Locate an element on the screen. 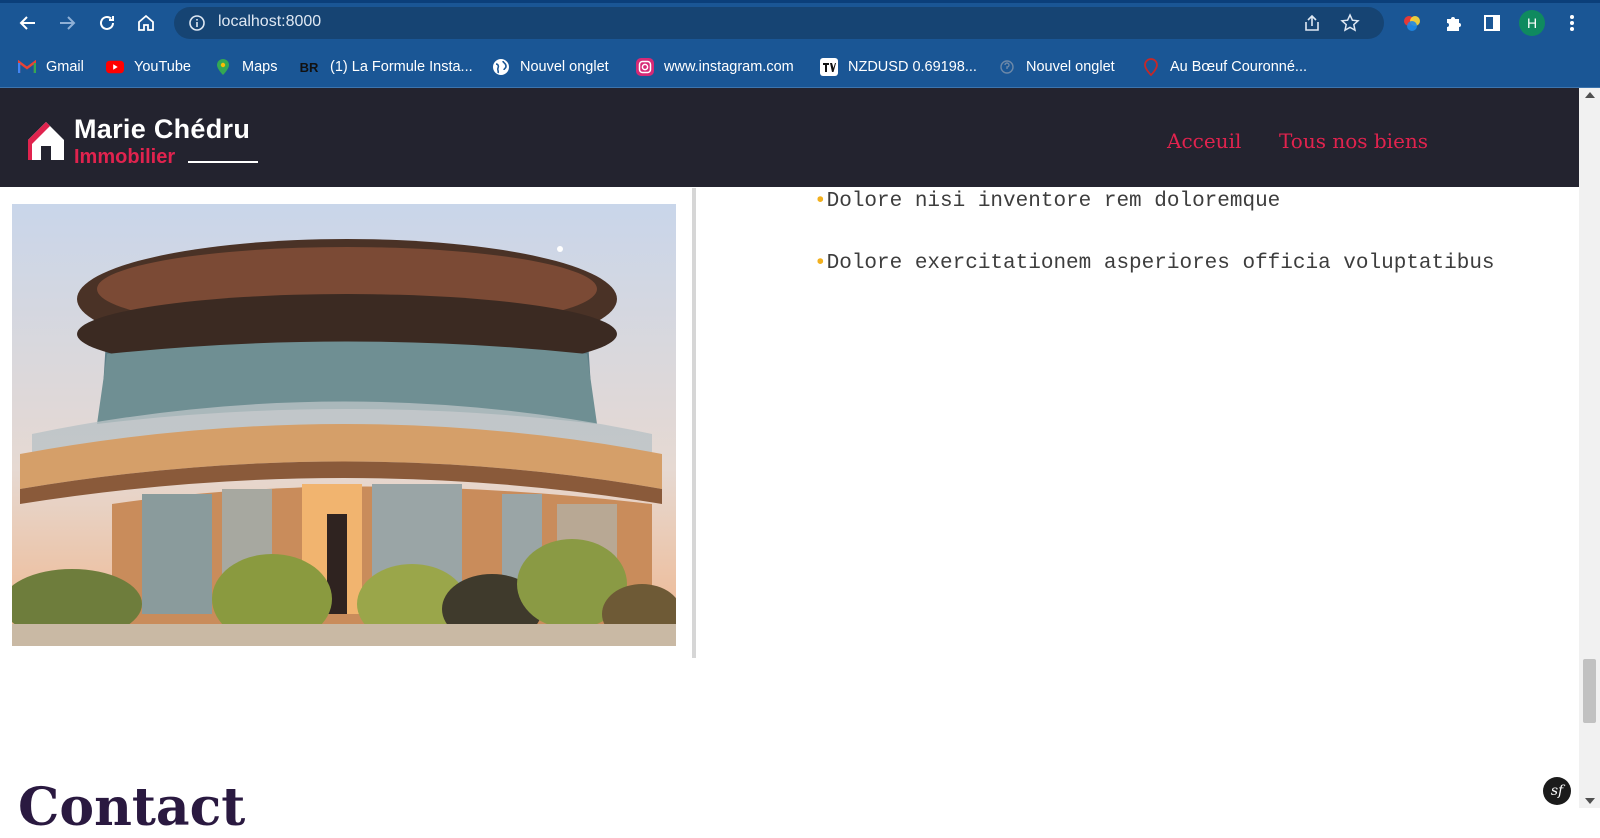 Image resolution: width=1600 pixels, height=838 pixels. bookmark-nouvel-onglet-2: Nouvel onglet is located at coordinates (1056, 67).